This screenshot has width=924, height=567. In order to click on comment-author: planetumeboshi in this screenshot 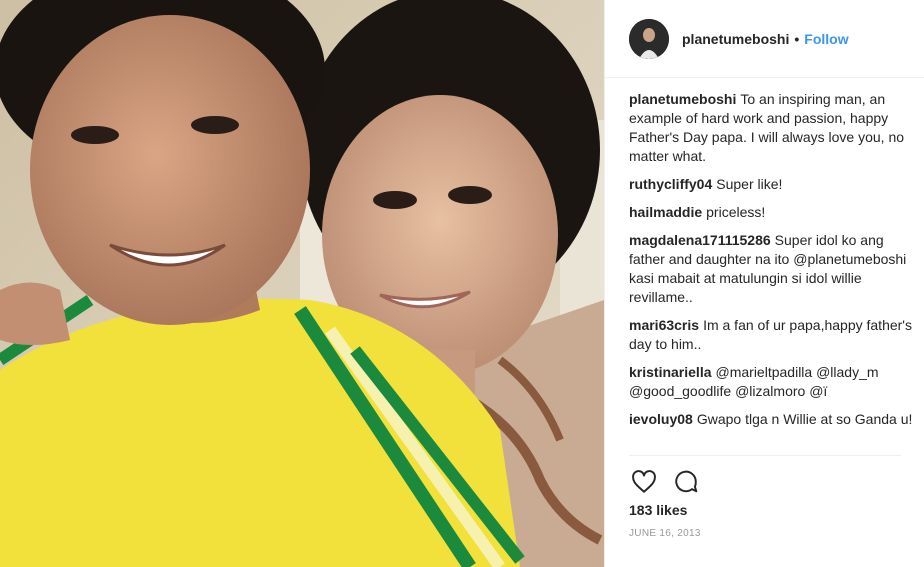, I will do `click(682, 99)`.